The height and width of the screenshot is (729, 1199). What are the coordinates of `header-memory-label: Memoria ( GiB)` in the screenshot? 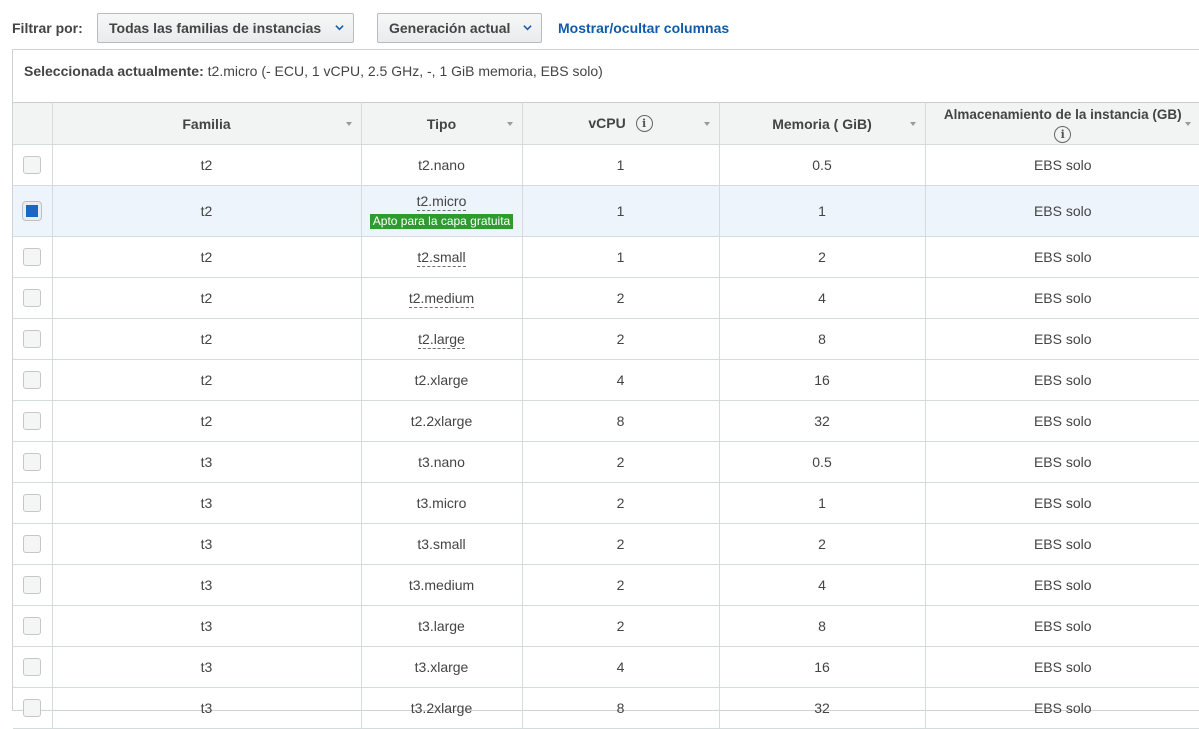 It's located at (822, 124).